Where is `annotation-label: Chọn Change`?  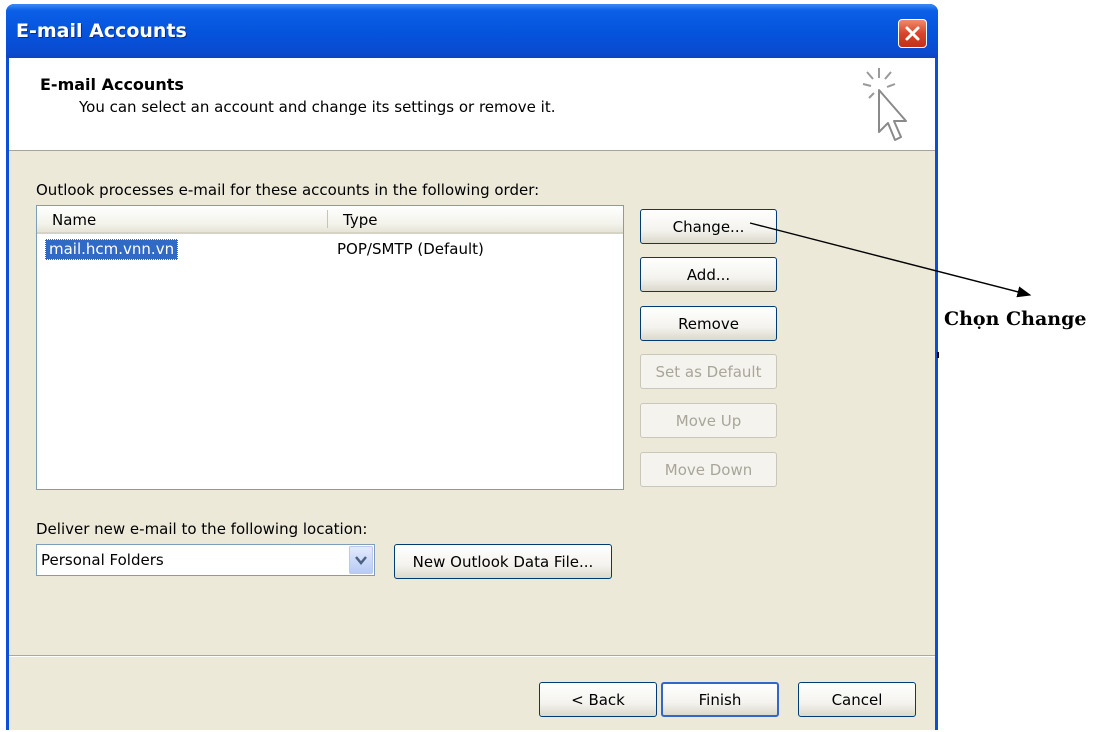
annotation-label: Chọn Change is located at coordinates (1015, 319).